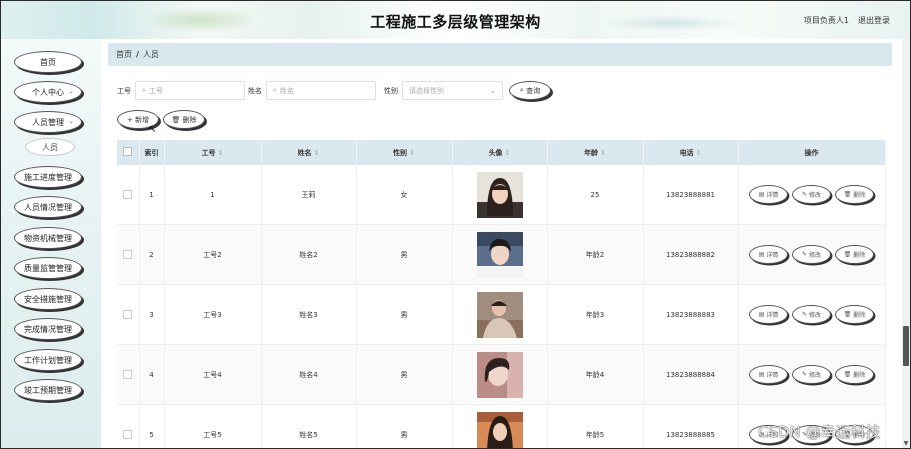 The image size is (911, 449). Describe the element at coordinates (691, 152) in the screenshot. I see `col-phone: 电话 ⇕` at that location.